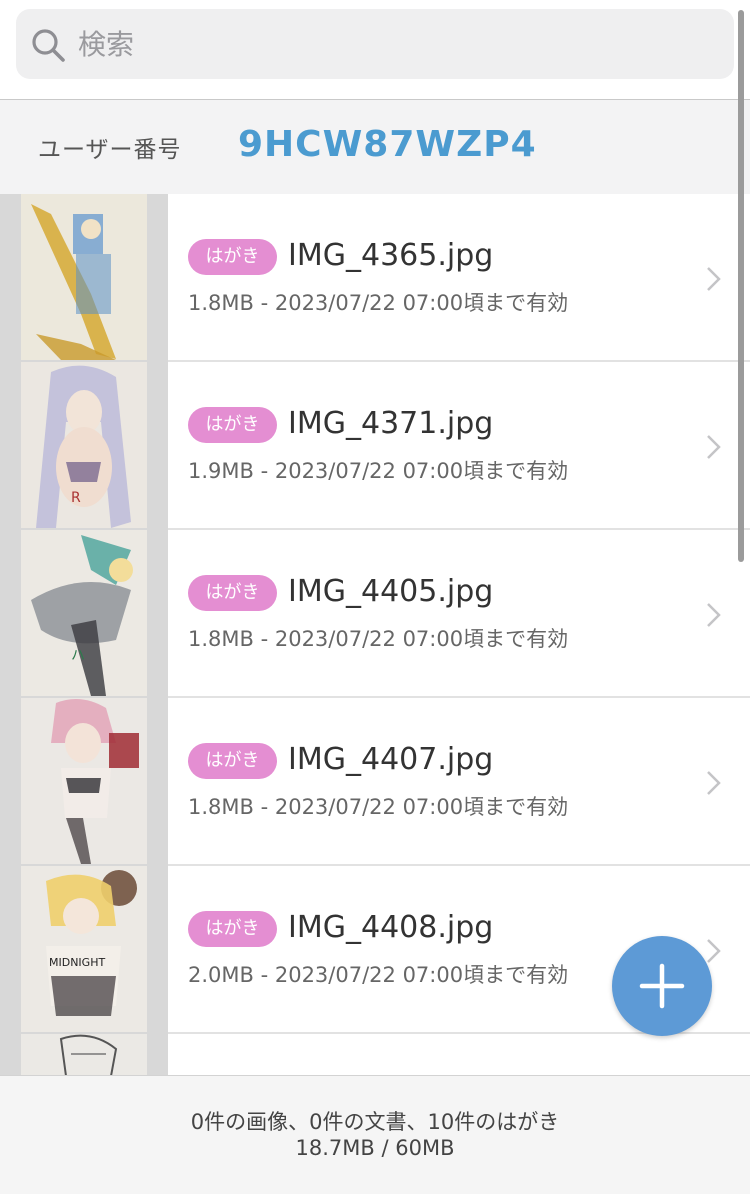  I want to click on user-number-row: ユーザー番号 9HCW87WZP4, so click(375, 147).